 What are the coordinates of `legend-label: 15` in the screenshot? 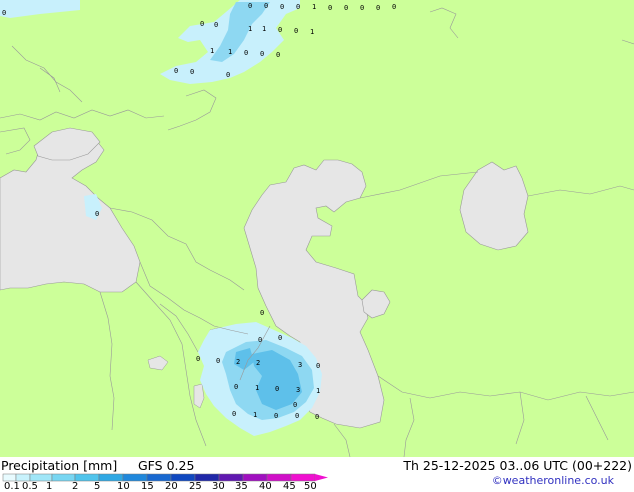 It's located at (147, 486).